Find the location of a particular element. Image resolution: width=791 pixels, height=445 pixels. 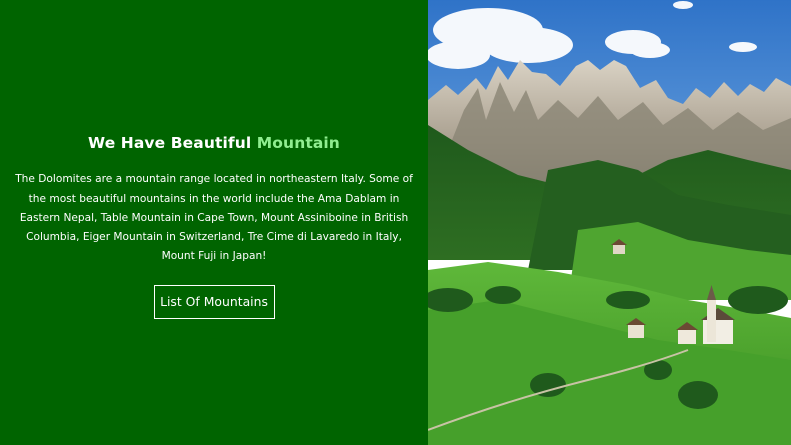

hero-heading-prefix: We Have Beautiful is located at coordinates (172, 143).